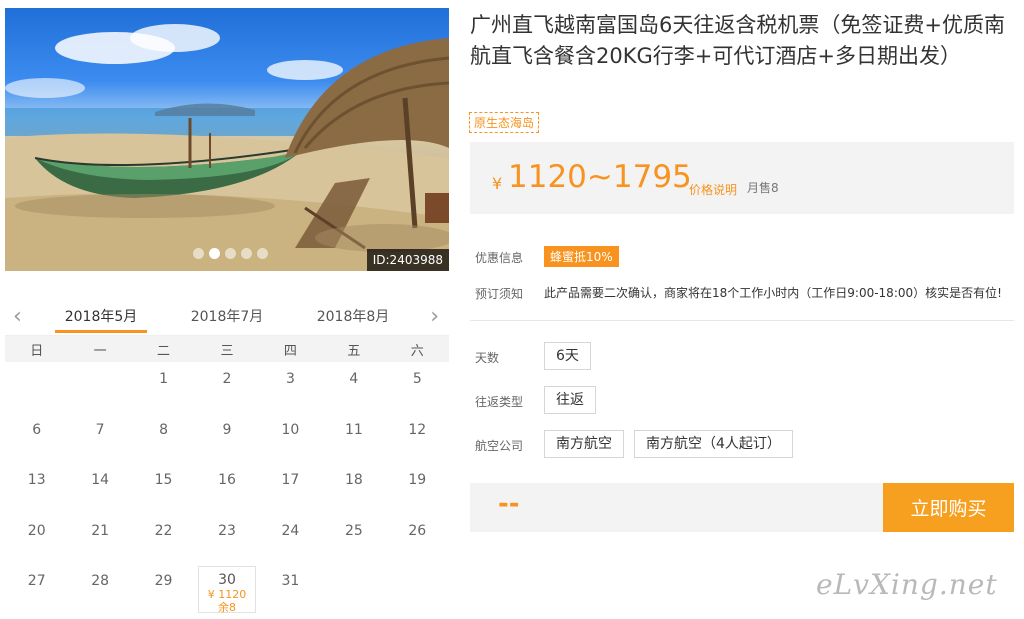 This screenshot has width=1024, height=619. What do you see at coordinates (567, 356) in the screenshot?
I see `days-option: 6天` at bounding box center [567, 356].